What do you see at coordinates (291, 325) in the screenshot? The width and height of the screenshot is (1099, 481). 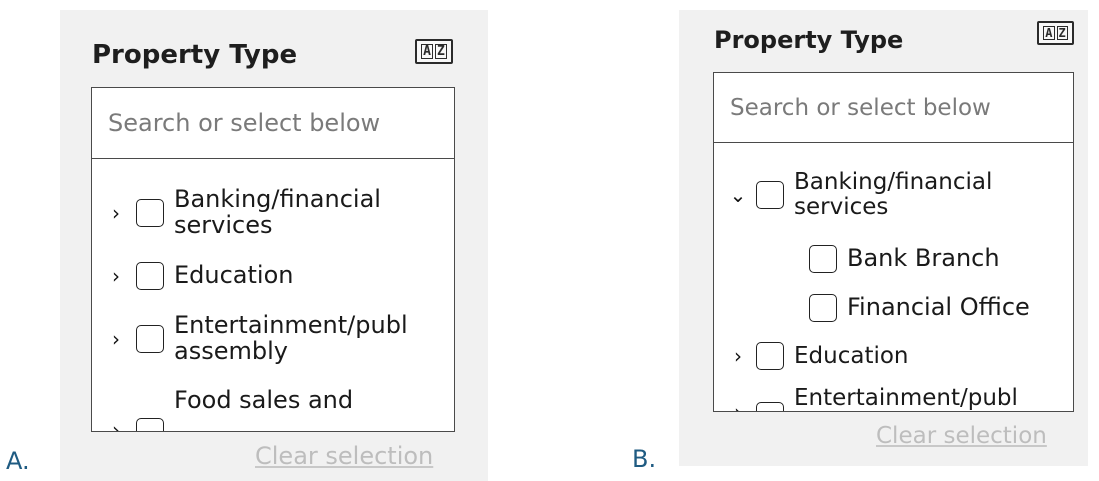 I see `label-line-1: Entertainment/publ` at bounding box center [291, 325].